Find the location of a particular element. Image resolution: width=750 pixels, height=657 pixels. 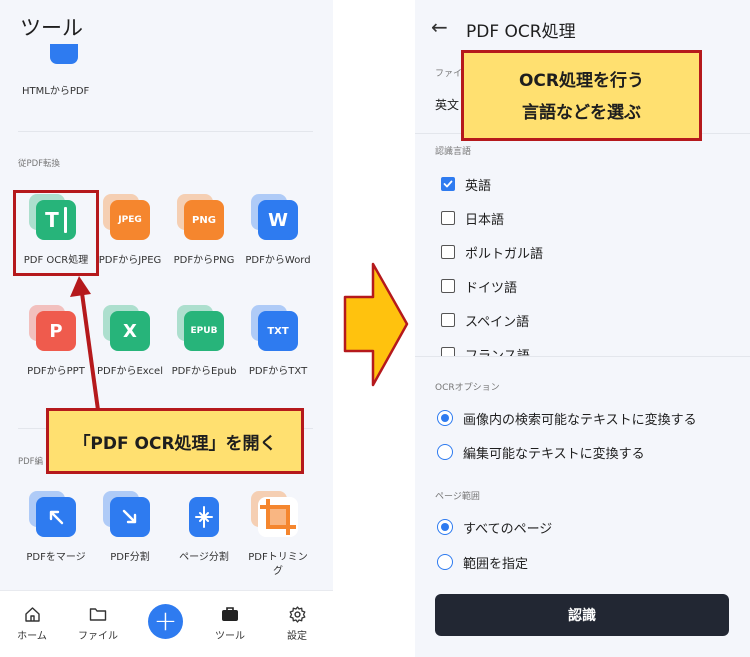

tool-page-split: ページ分割 is located at coordinates (204, 531).